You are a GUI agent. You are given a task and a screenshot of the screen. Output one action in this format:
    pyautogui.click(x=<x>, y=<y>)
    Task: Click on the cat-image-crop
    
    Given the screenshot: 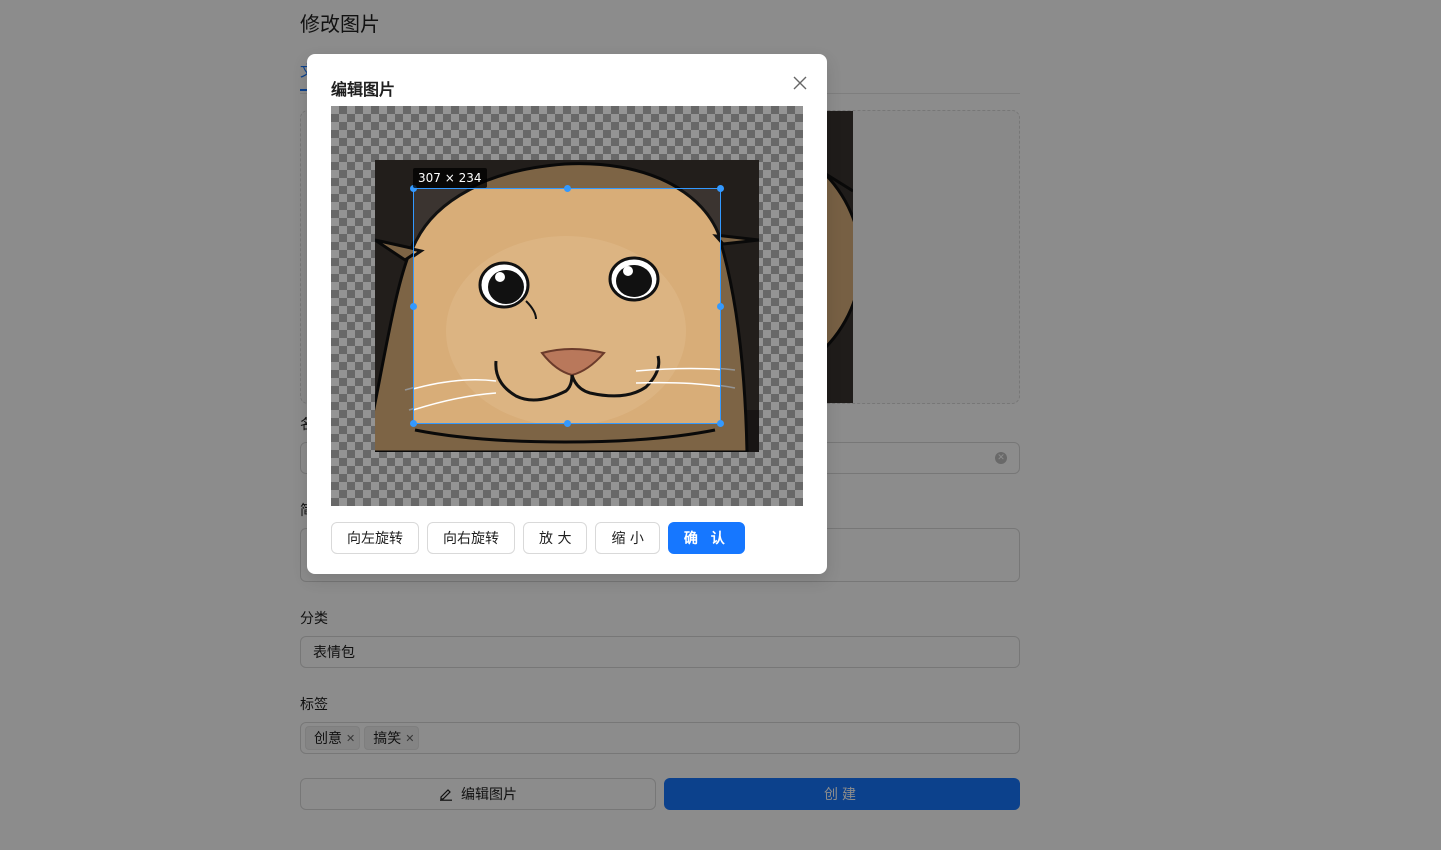 What is the action you would take?
    pyautogui.click(x=567, y=306)
    